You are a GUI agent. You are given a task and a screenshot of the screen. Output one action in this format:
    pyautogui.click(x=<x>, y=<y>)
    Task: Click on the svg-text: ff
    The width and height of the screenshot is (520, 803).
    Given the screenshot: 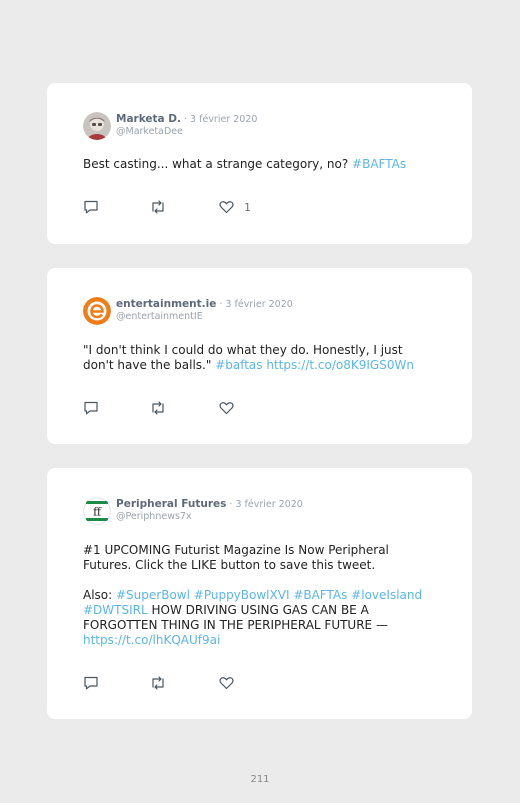 What is the action you would take?
    pyautogui.click(x=97, y=512)
    